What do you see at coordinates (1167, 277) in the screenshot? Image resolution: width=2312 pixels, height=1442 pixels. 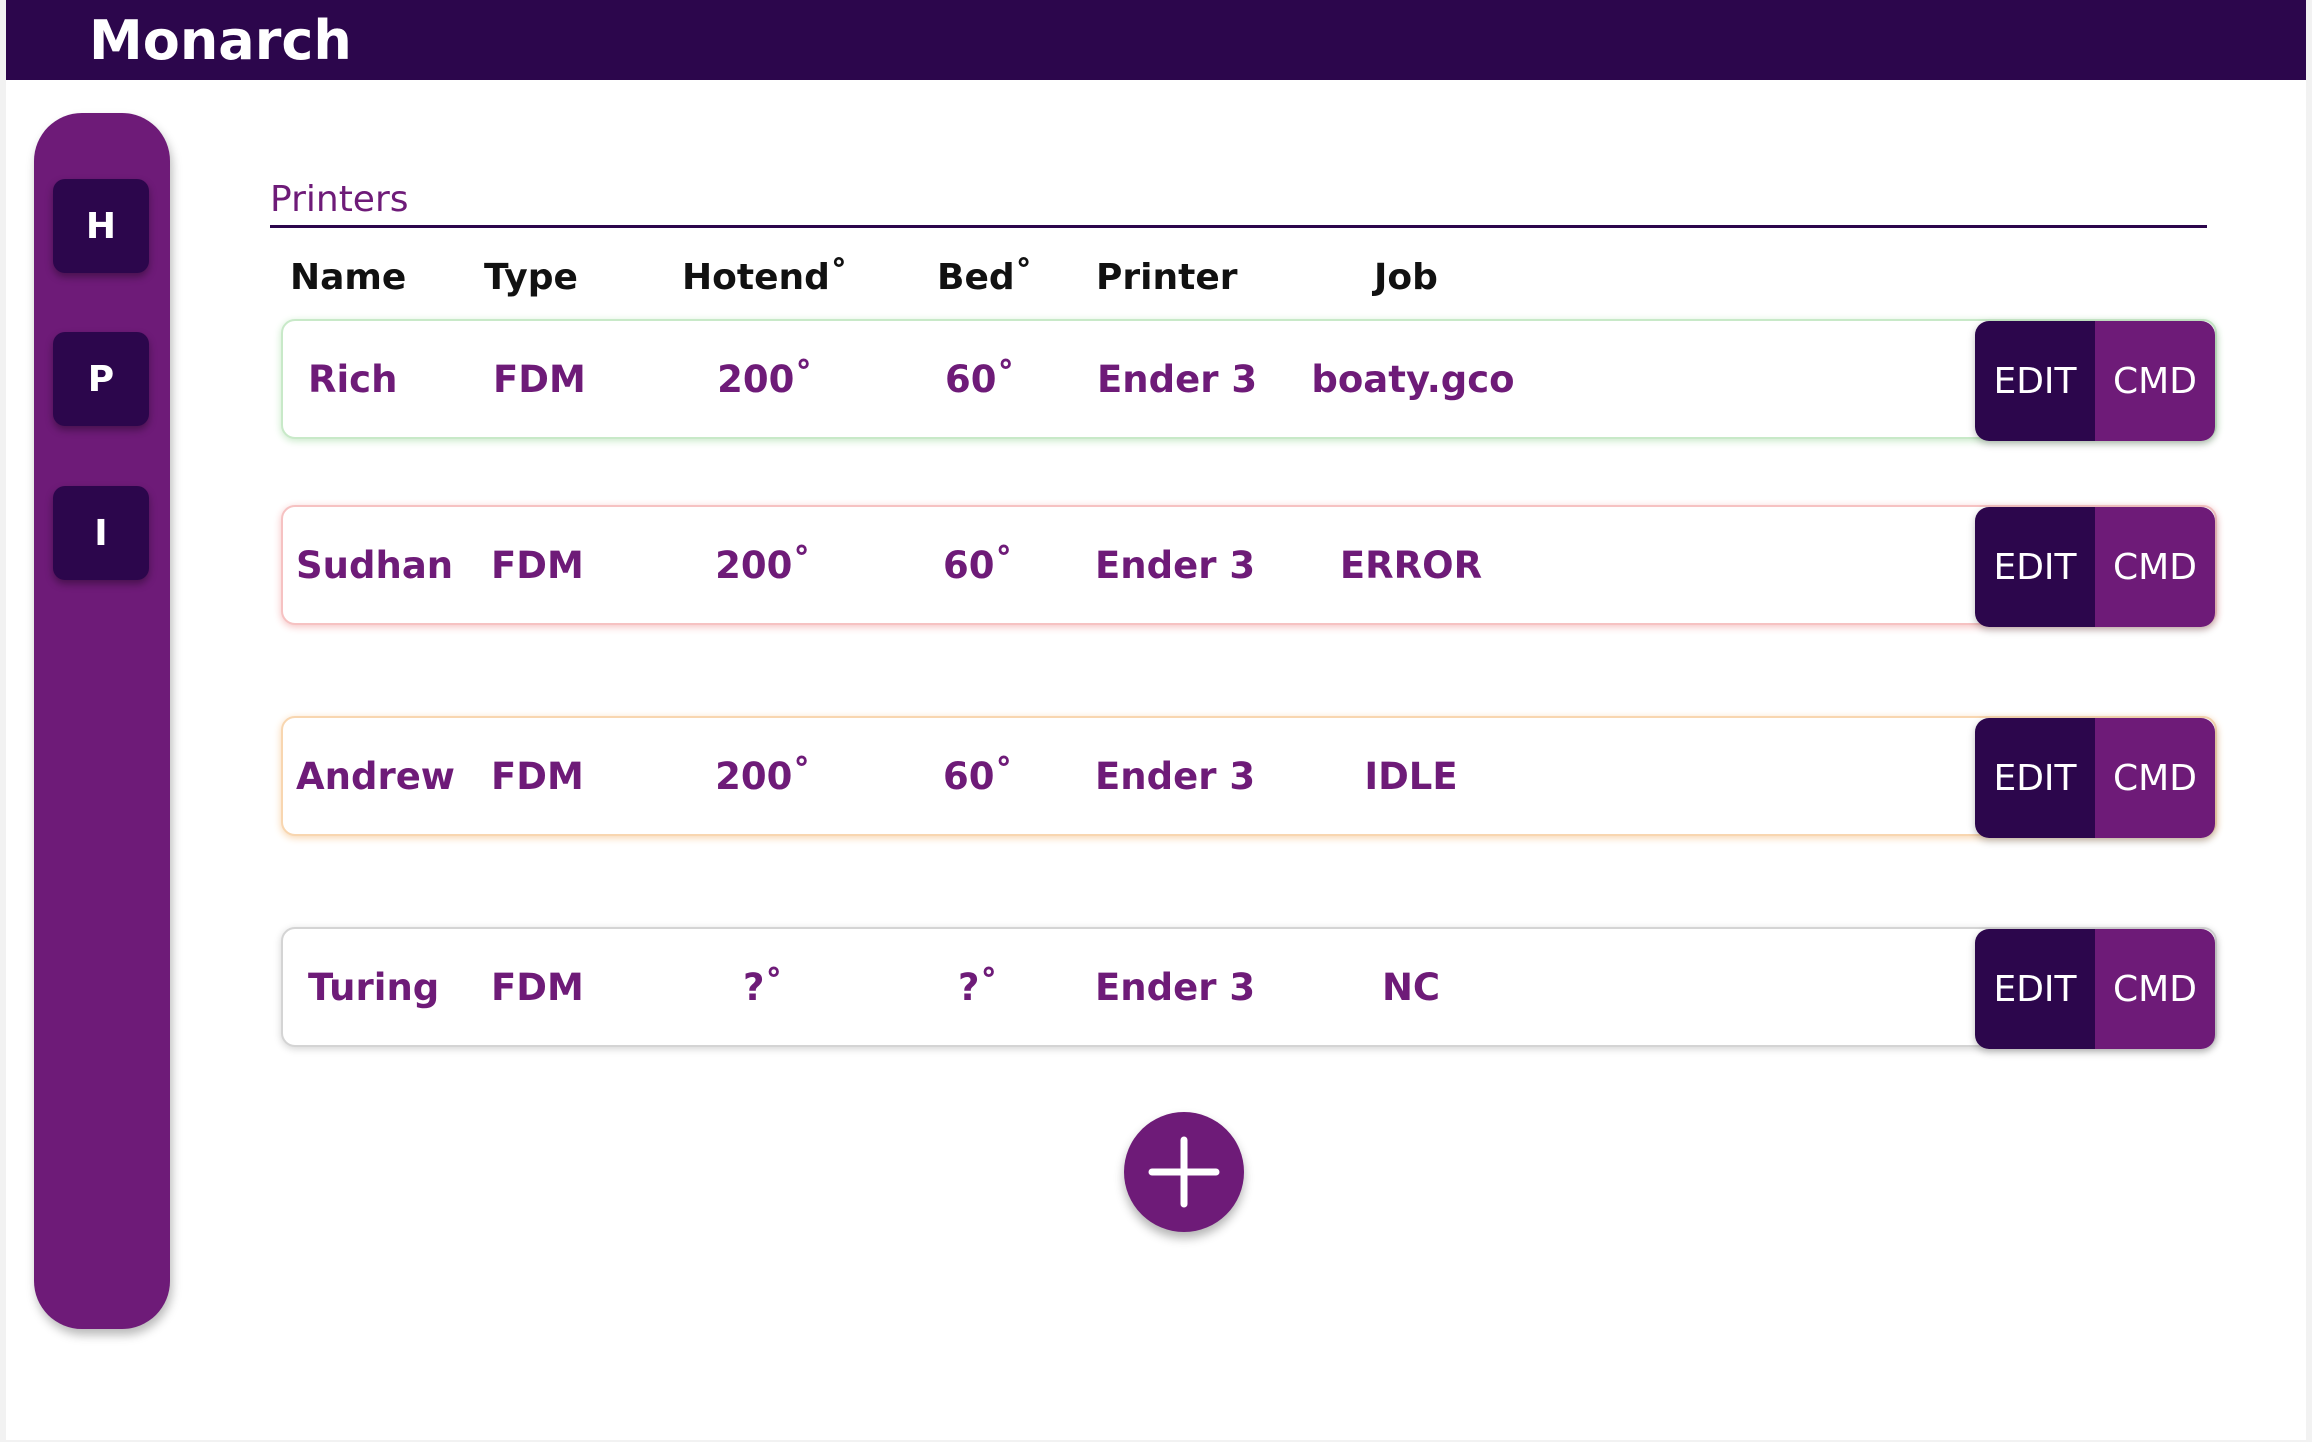 I see `column-header-printer: Printer` at bounding box center [1167, 277].